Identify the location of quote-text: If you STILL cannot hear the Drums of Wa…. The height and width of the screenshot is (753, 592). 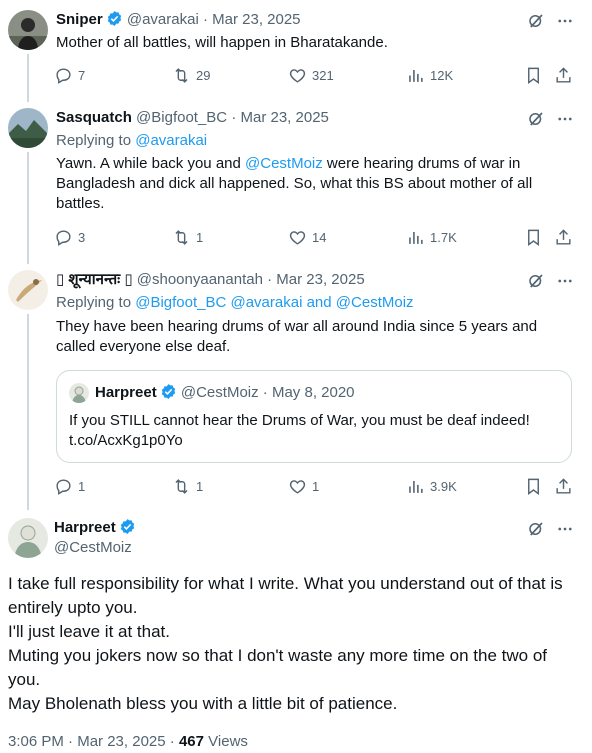
(299, 430).